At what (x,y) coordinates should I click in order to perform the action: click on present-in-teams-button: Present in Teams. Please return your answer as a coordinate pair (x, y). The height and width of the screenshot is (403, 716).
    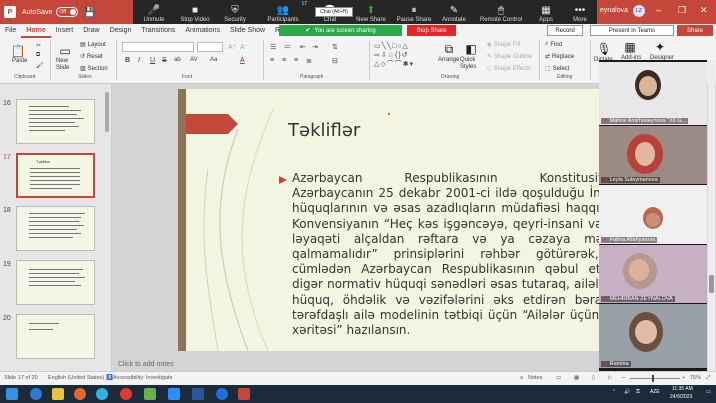
    Looking at the image, I should click on (632, 30).